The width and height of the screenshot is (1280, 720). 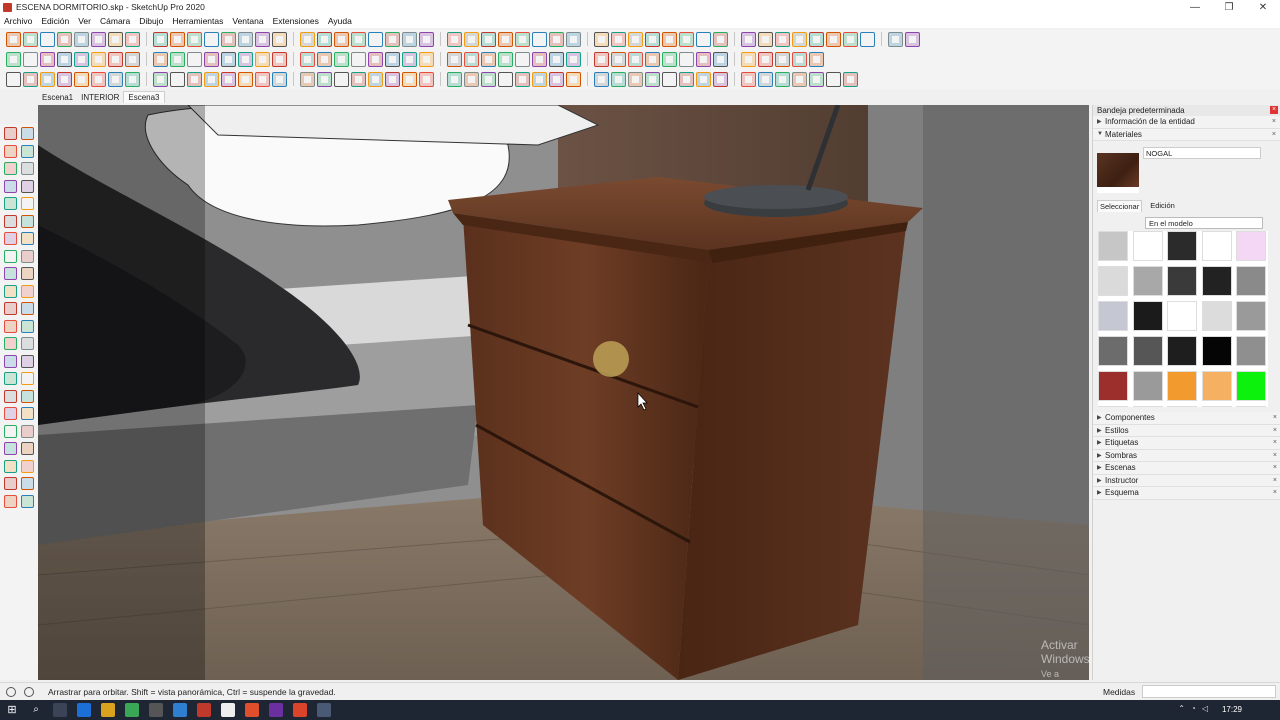 I want to click on material-name-field: NOGAL, so click(x=1202, y=153).